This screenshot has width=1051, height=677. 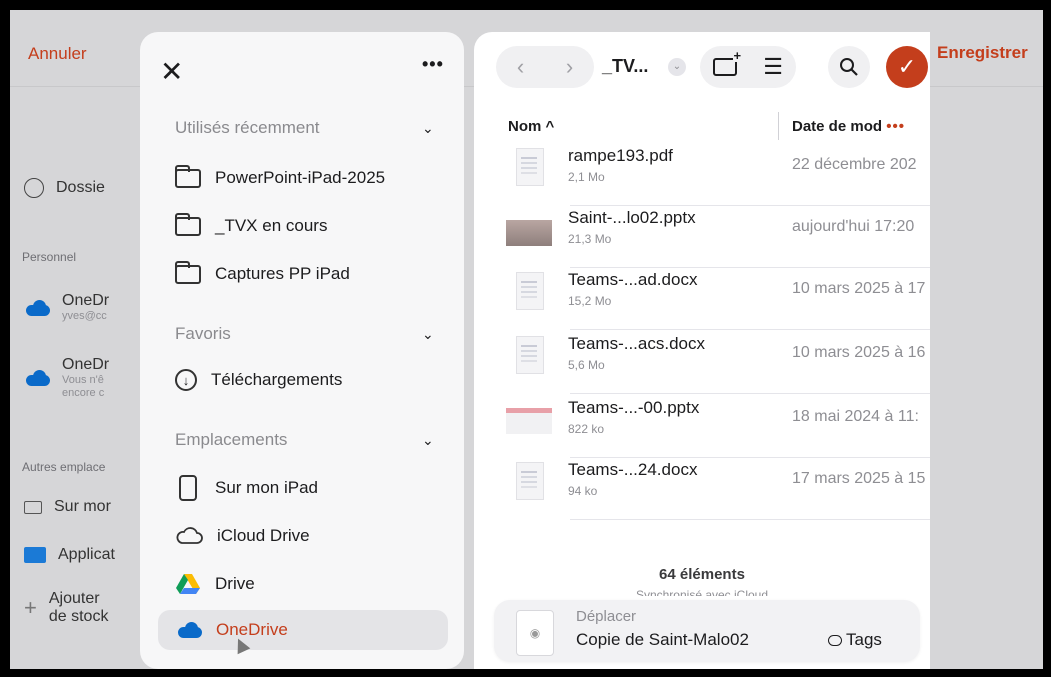 I want to click on ipad-icon, so click(x=188, y=488).